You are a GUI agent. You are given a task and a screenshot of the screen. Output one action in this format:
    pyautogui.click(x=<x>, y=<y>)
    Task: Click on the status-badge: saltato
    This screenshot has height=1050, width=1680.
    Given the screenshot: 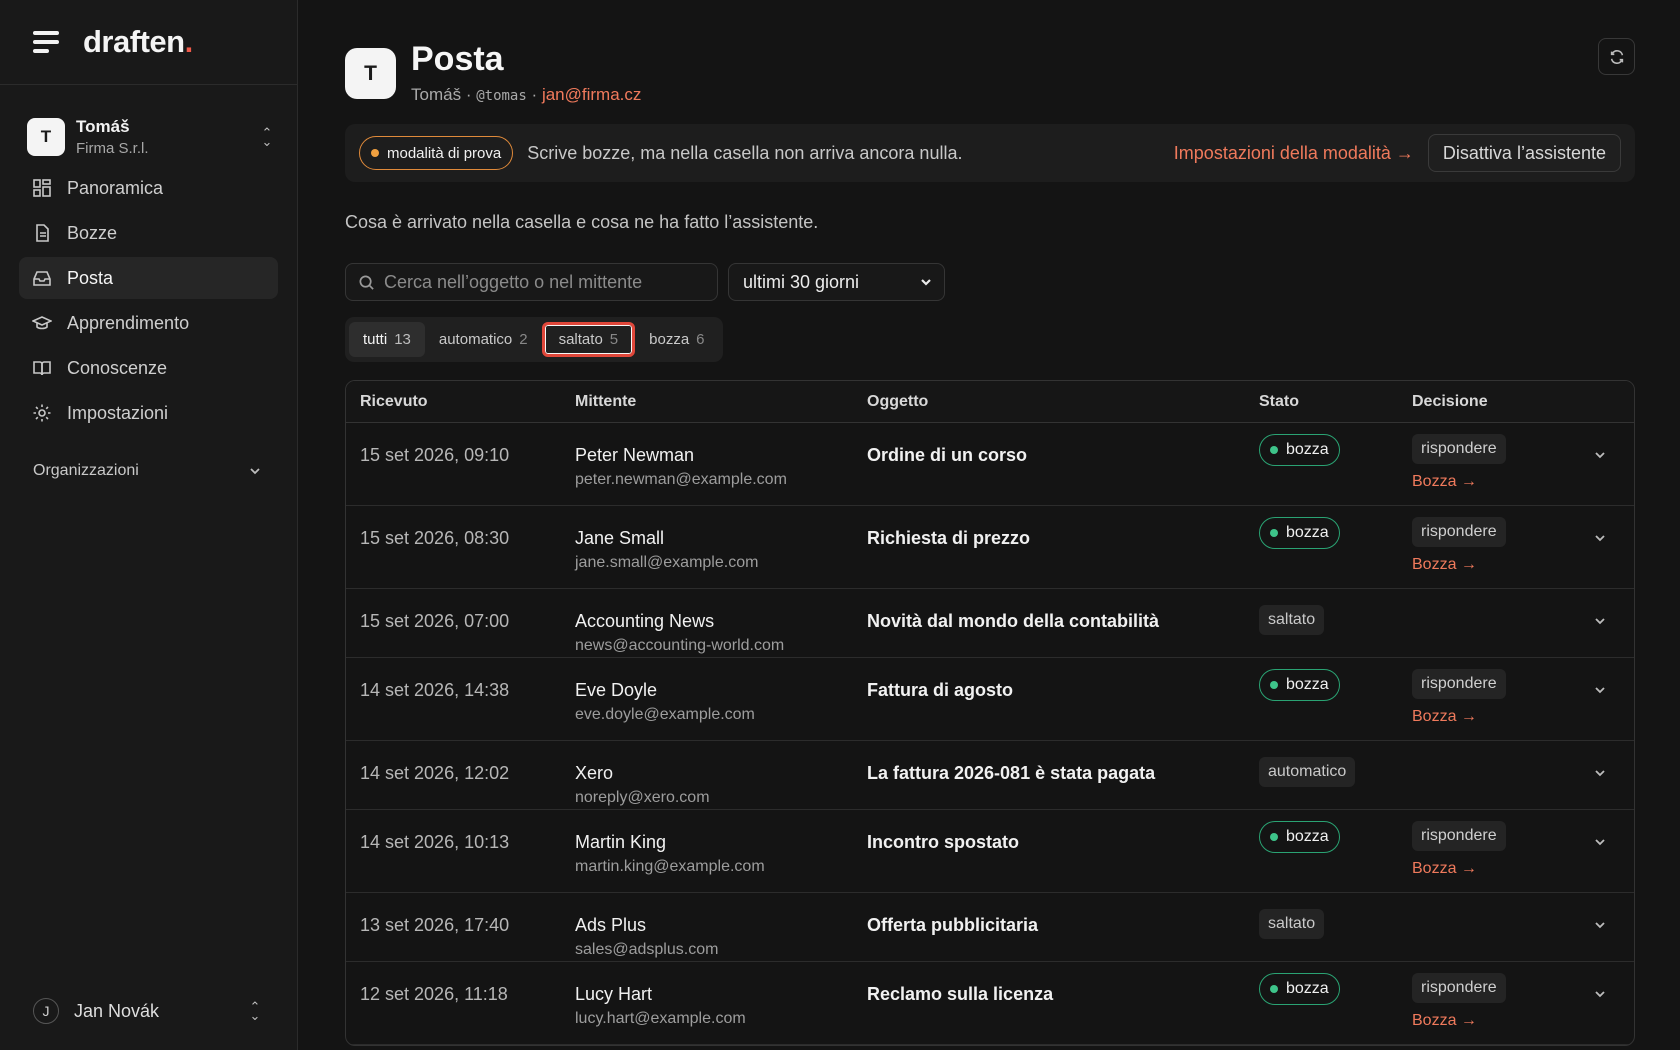 What is the action you would take?
    pyautogui.click(x=1292, y=924)
    